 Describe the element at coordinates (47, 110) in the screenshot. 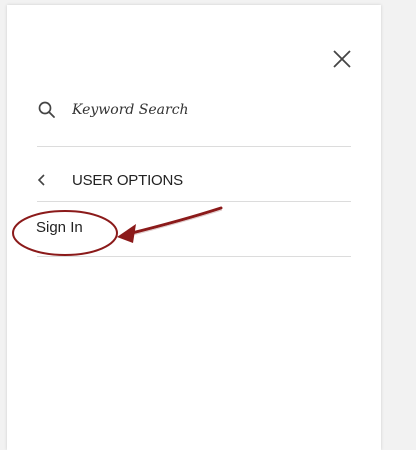

I see `search-icon` at that location.